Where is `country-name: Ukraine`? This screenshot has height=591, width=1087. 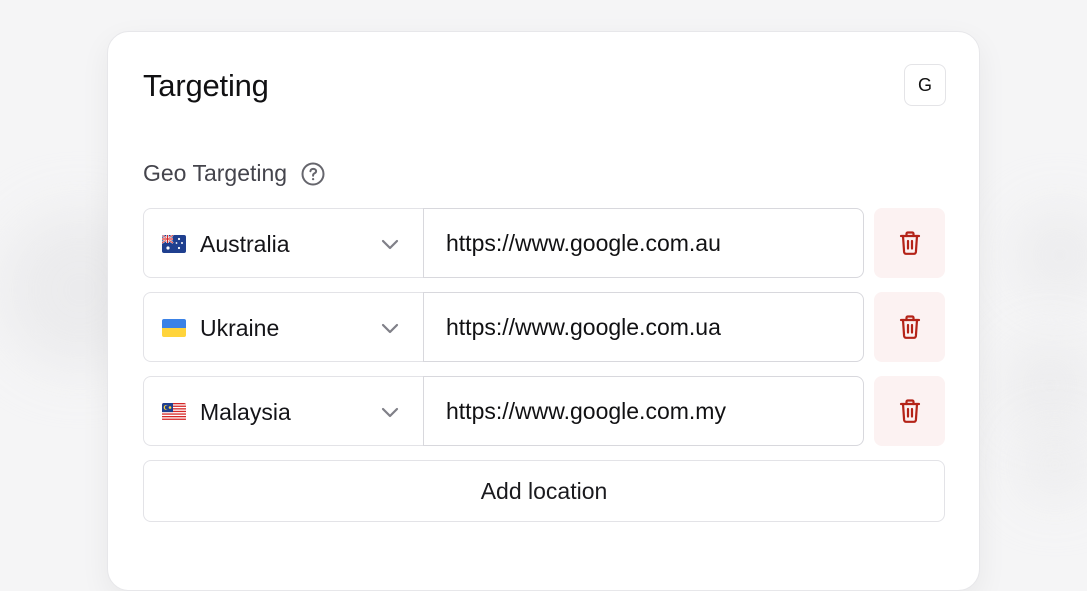 country-name: Ukraine is located at coordinates (240, 328).